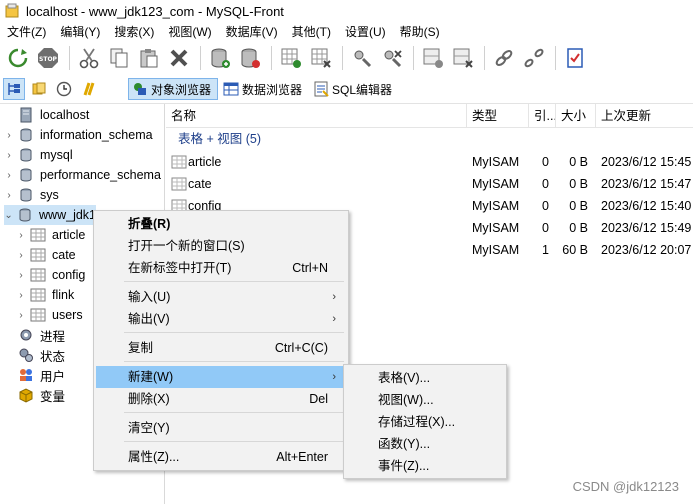 The width and height of the screenshot is (693, 504). Describe the element at coordinates (149, 224) in the screenshot. I see `menu-item-label: 折叠(R)` at that location.